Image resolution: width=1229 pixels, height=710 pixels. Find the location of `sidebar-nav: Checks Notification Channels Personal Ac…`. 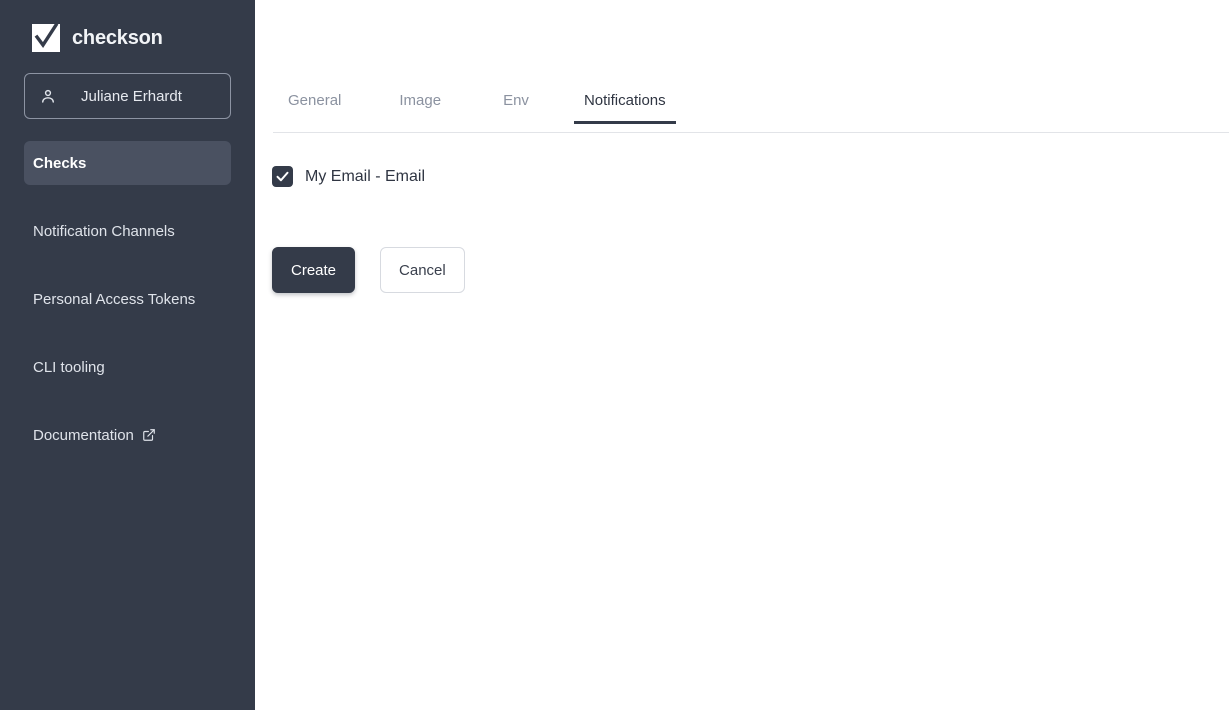

sidebar-nav: Checks Notification Channels Personal Ac… is located at coordinates (127, 299).